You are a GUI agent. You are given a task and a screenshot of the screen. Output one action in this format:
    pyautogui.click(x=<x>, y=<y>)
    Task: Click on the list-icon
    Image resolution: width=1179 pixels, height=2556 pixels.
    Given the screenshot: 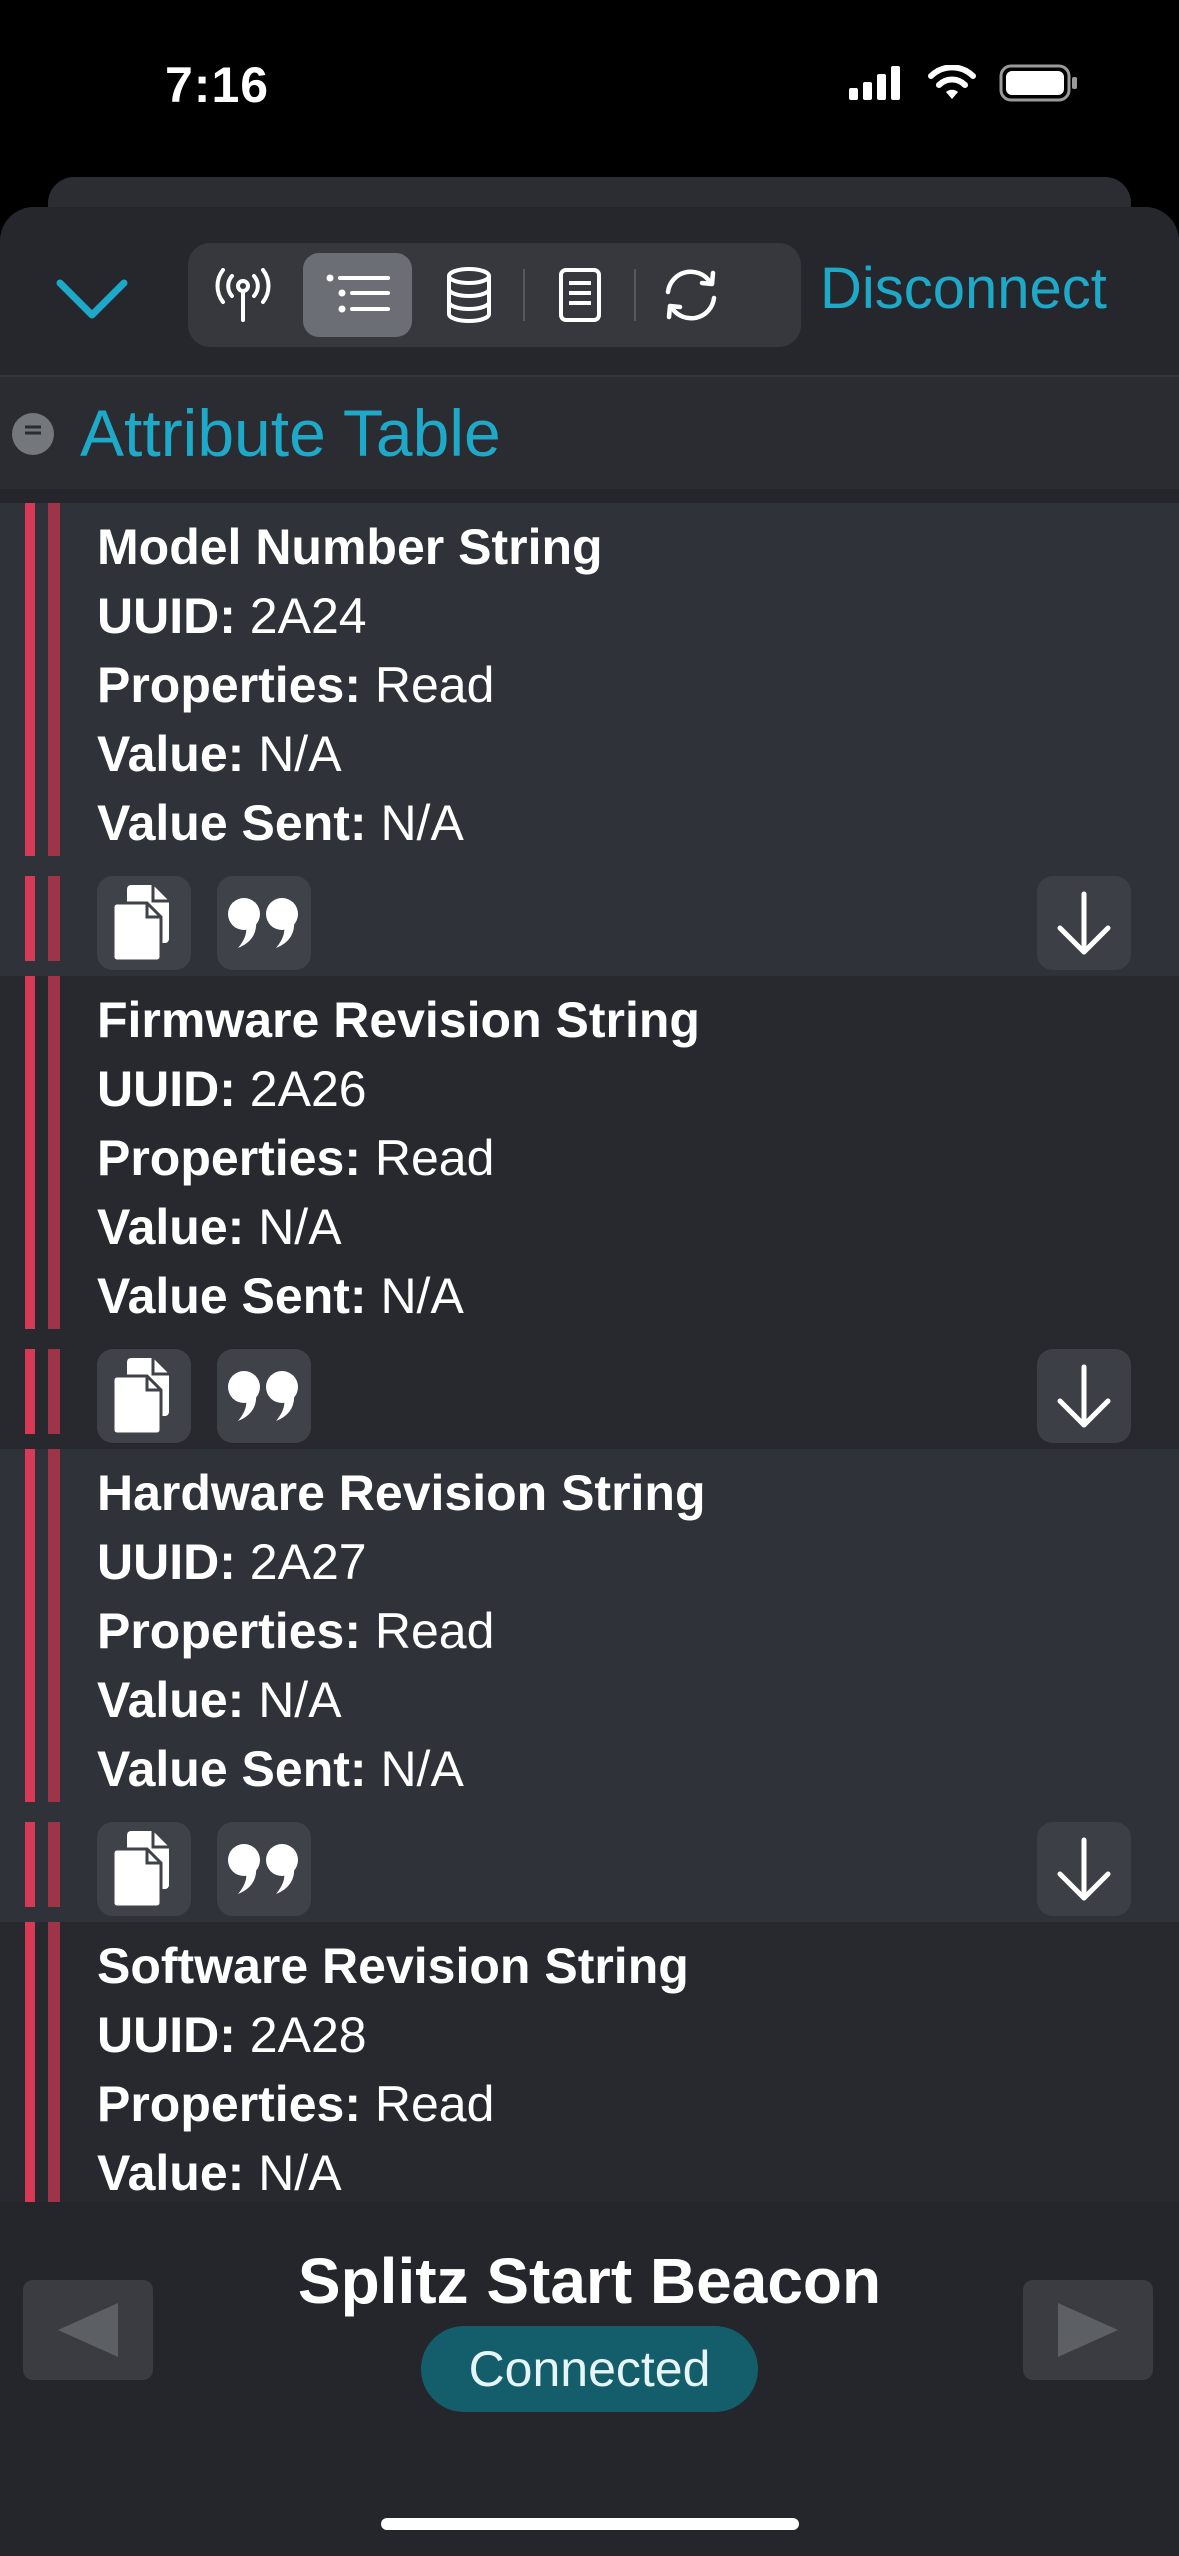 What is the action you would take?
    pyautogui.click(x=358, y=293)
    